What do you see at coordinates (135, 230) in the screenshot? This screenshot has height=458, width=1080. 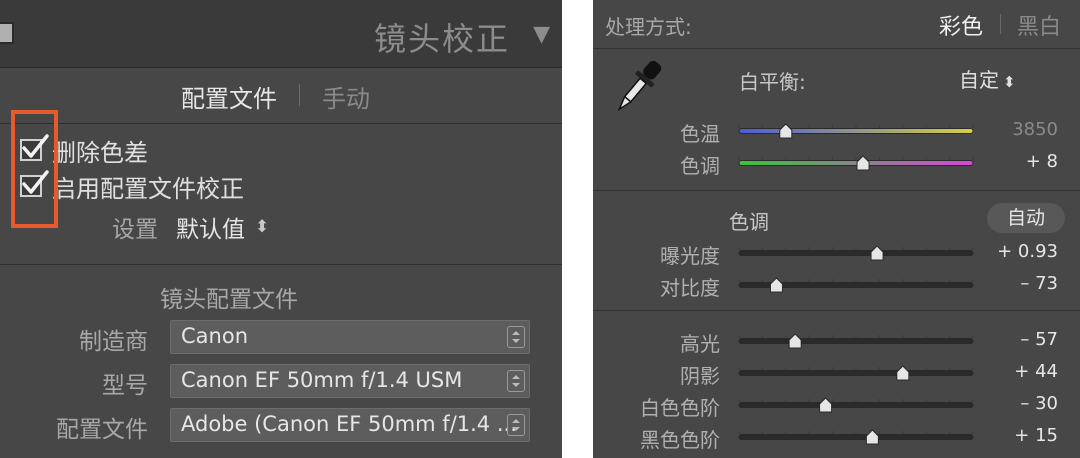 I see `setup-label: 设置` at bounding box center [135, 230].